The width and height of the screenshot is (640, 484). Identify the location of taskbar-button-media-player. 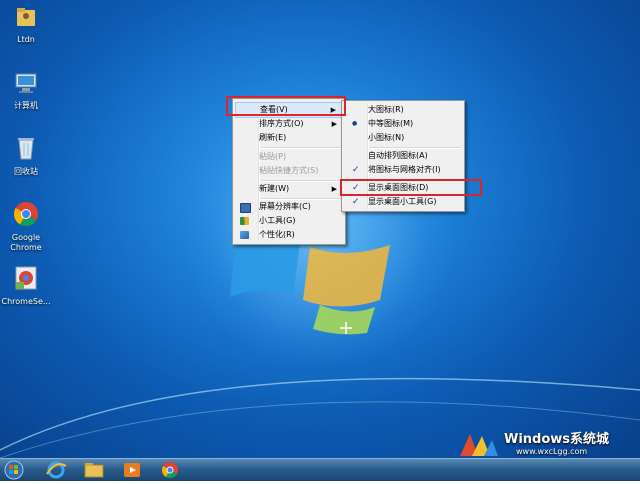
(135, 470).